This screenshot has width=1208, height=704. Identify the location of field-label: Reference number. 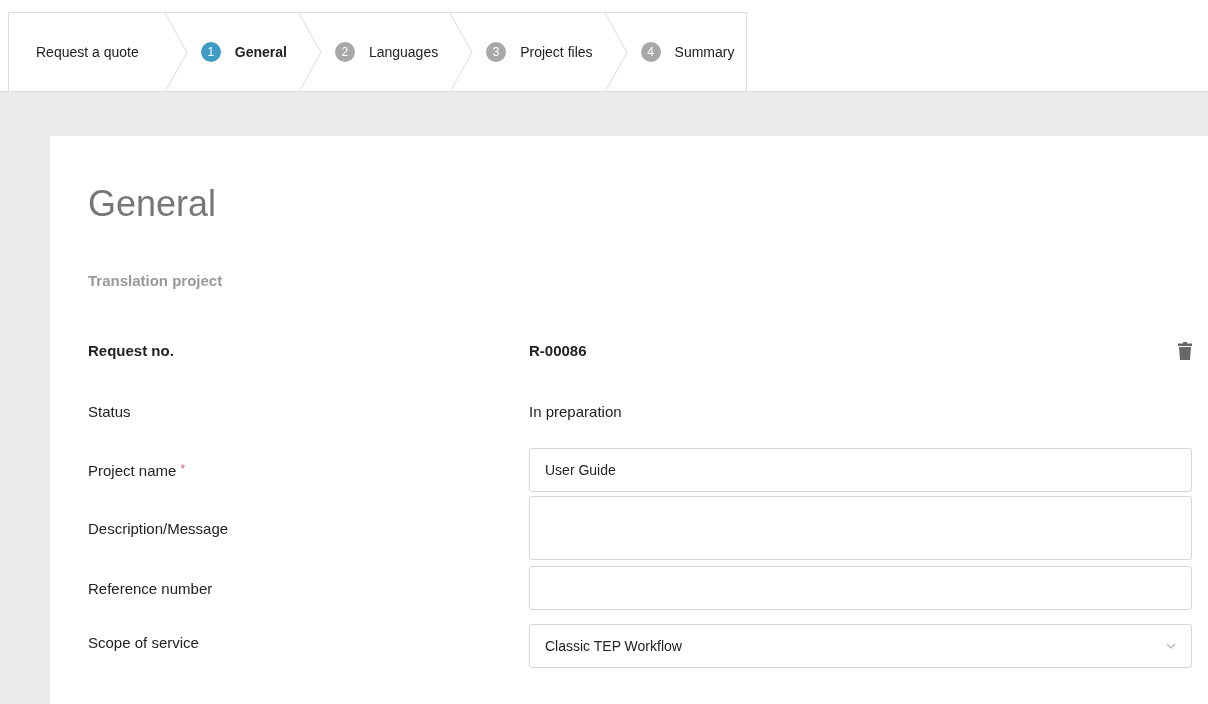
(151, 588).